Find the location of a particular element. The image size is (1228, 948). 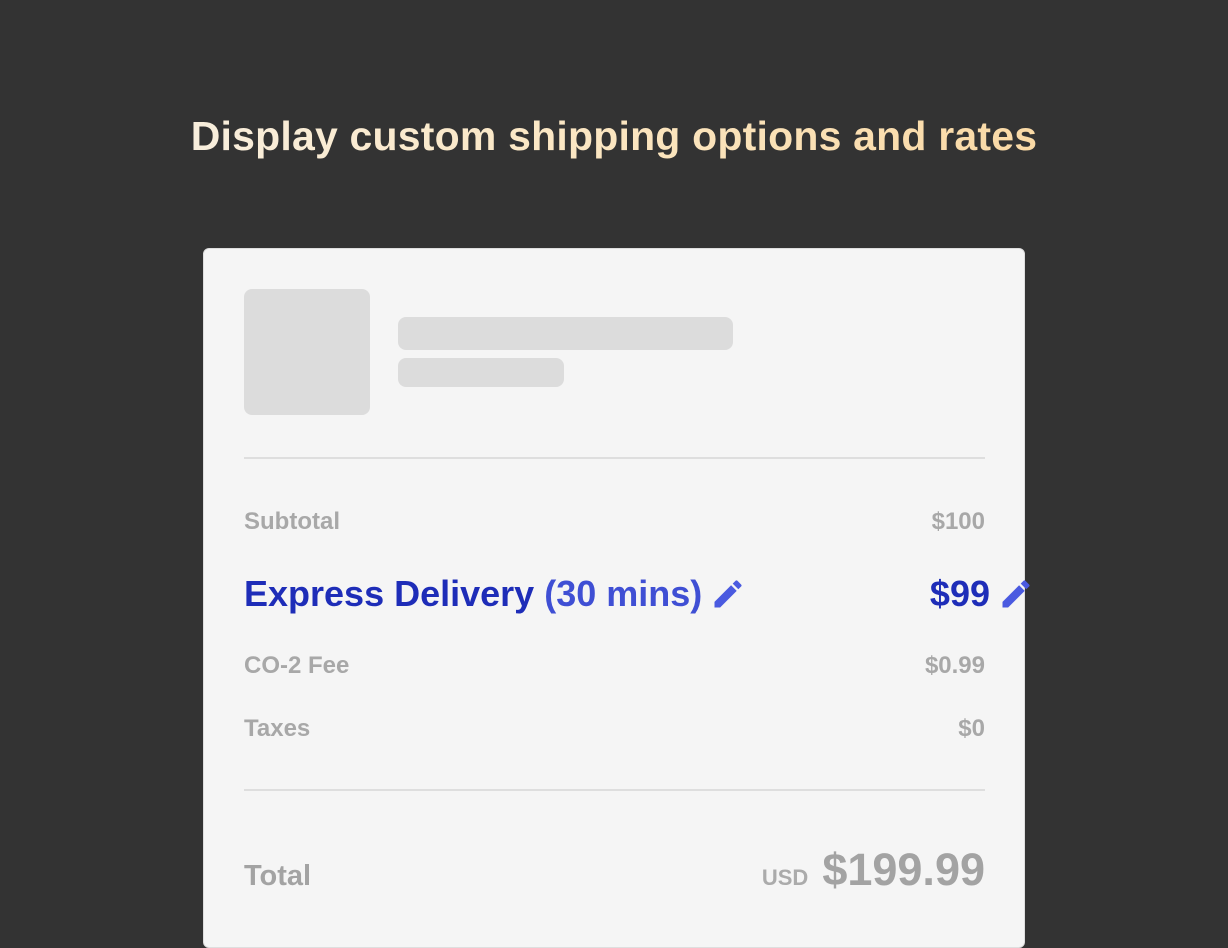

shipping-option-row: Express Delivery (30 mins) $99 is located at coordinates (639, 594).